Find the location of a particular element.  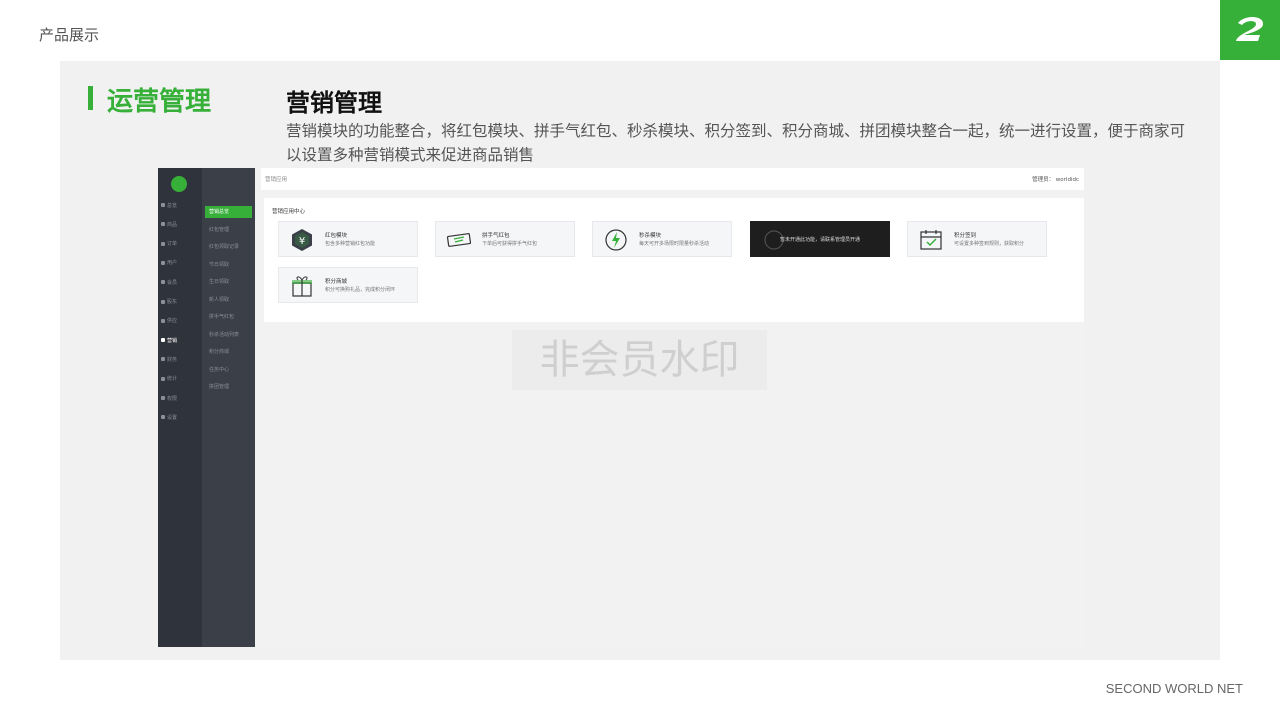

hexagon-yen-icon: ¥ is located at coordinates (302, 239).